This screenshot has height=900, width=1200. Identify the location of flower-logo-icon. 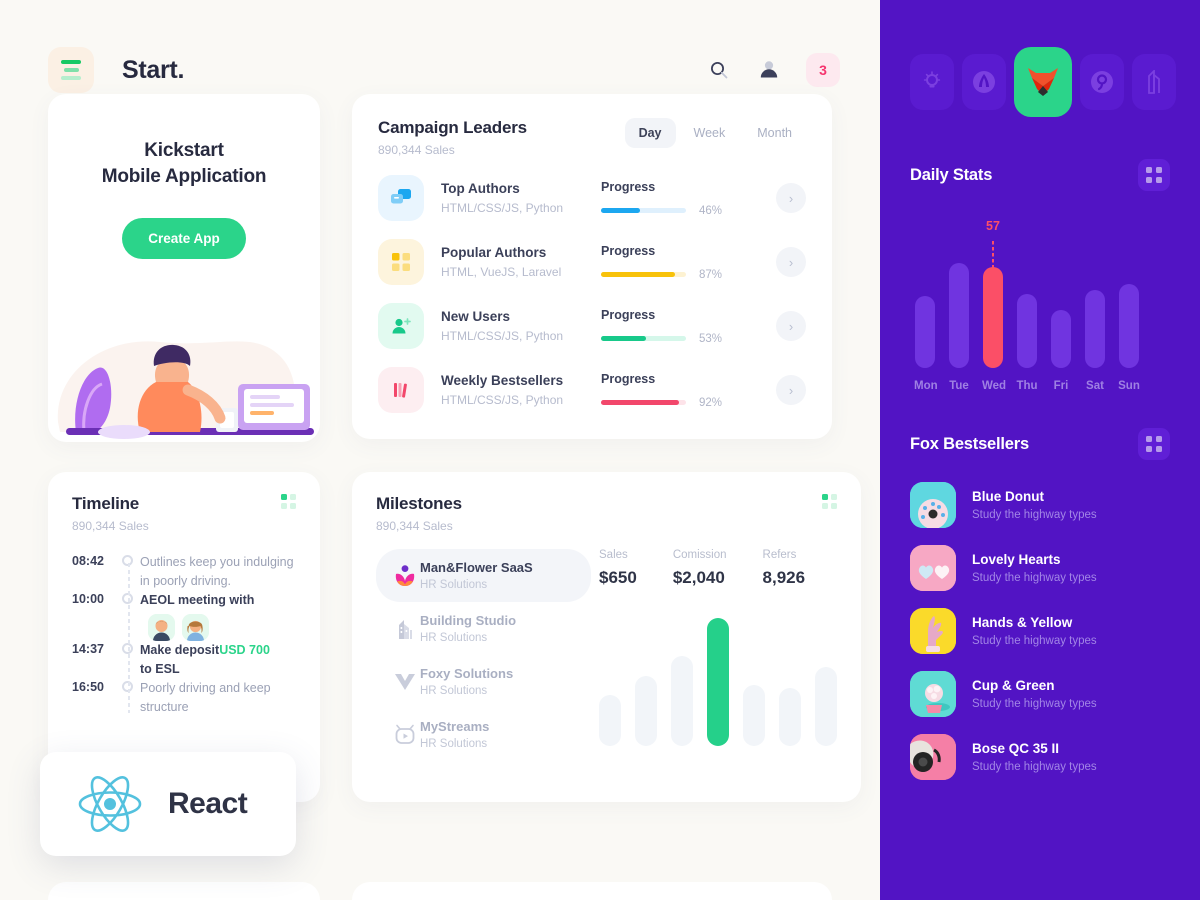
(405, 576).